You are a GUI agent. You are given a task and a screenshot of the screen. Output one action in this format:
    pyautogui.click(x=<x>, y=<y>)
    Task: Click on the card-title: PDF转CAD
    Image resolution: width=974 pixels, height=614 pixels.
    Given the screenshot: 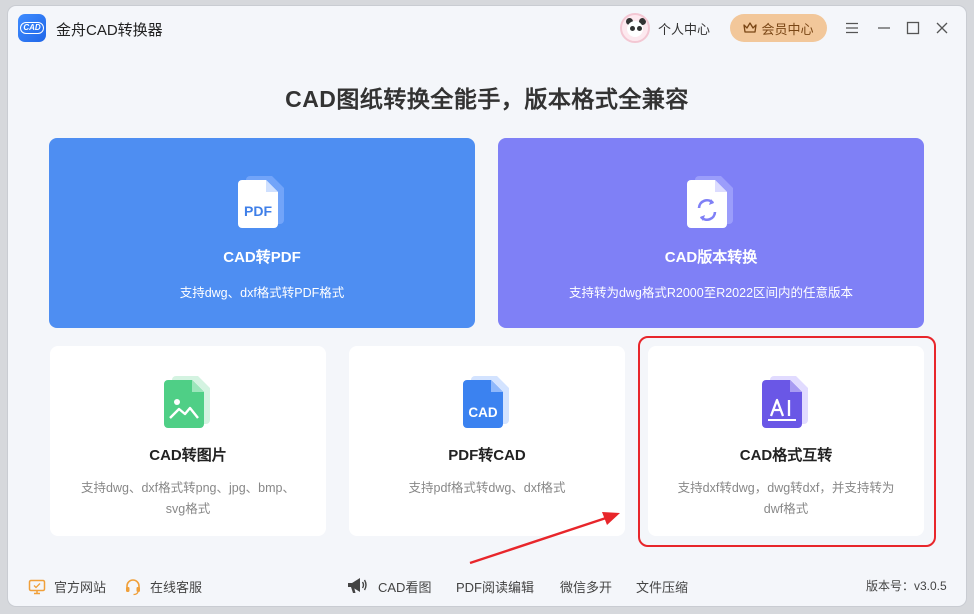 What is the action you would take?
    pyautogui.click(x=487, y=455)
    